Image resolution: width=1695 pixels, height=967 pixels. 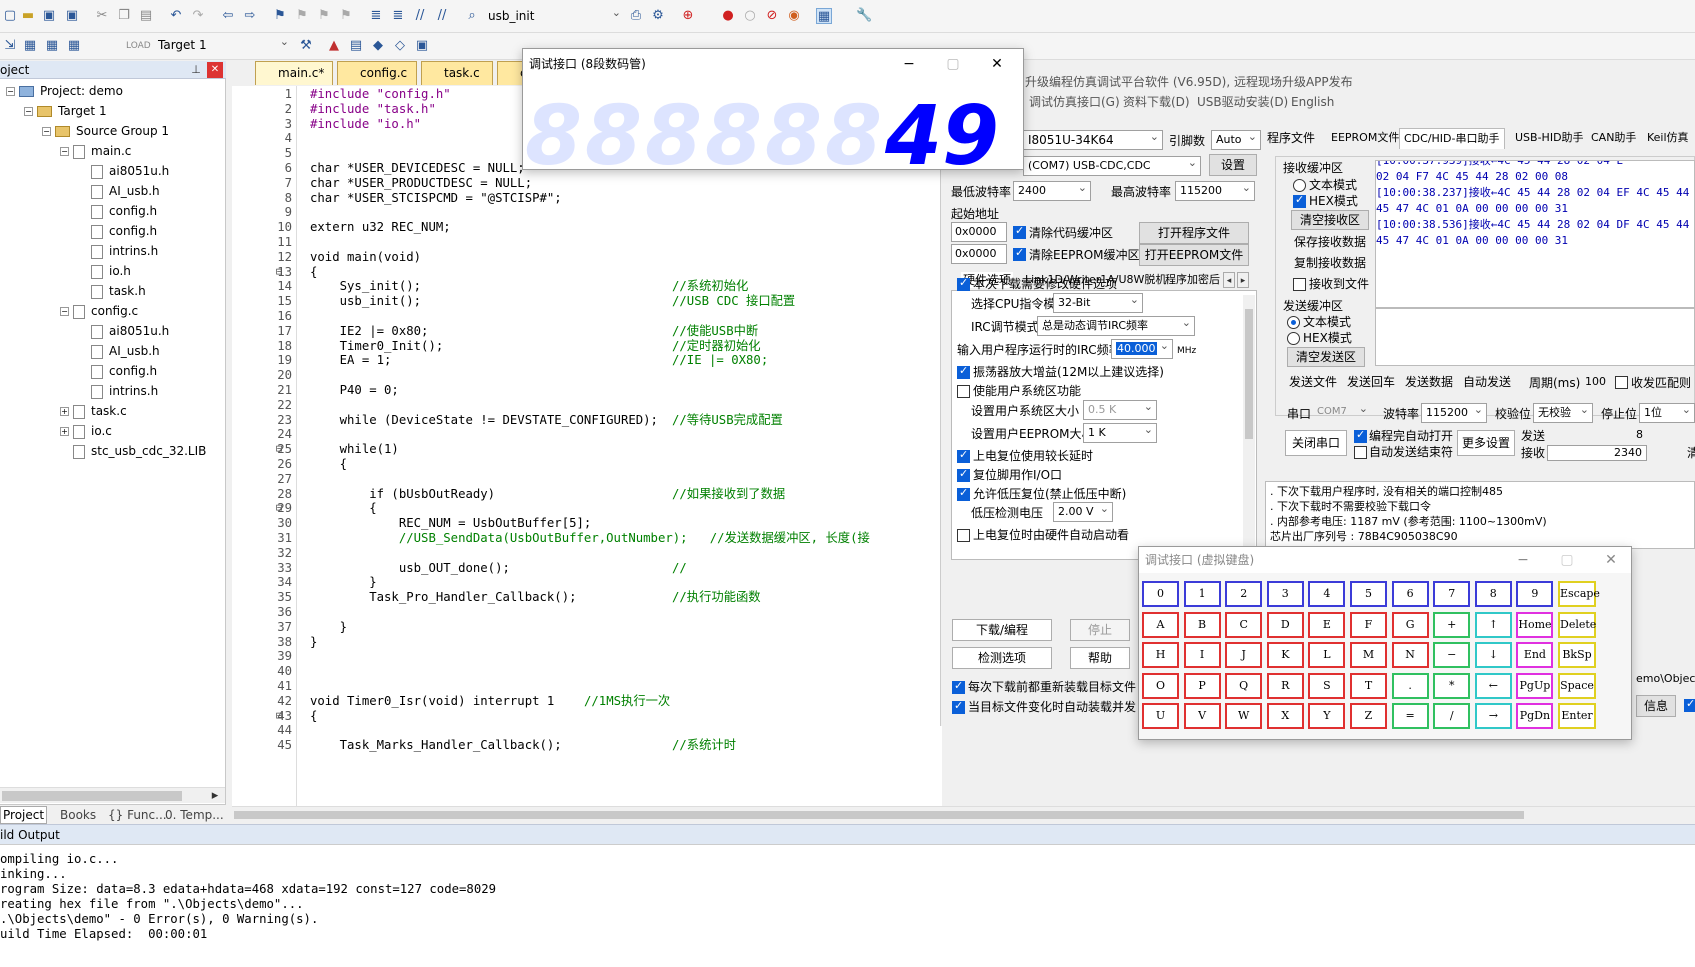 What do you see at coordinates (1668, 138) in the screenshot?
I see `assistant-tab: Keil仿真` at bounding box center [1668, 138].